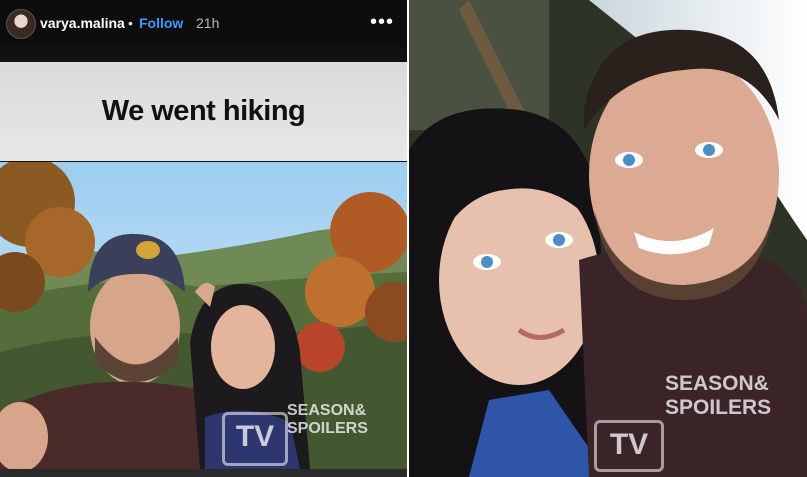 Image resolution: width=807 pixels, height=477 pixels. I want to click on story-bottom-strip, so click(203, 473).